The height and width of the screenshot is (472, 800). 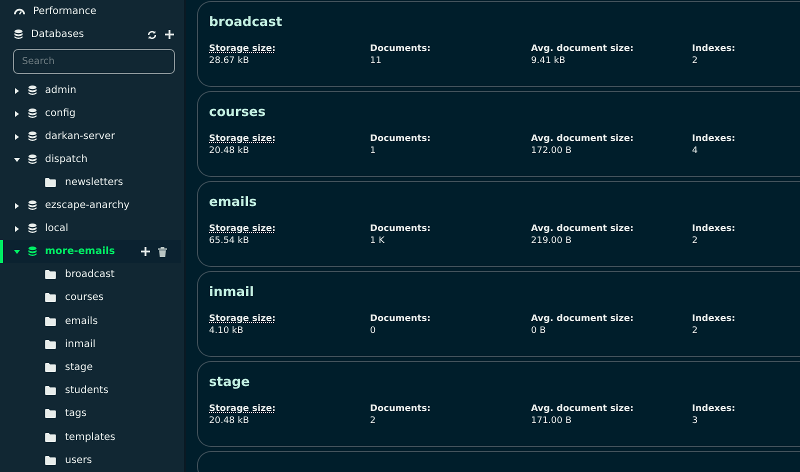 I want to click on gauge-icon, so click(x=19, y=11).